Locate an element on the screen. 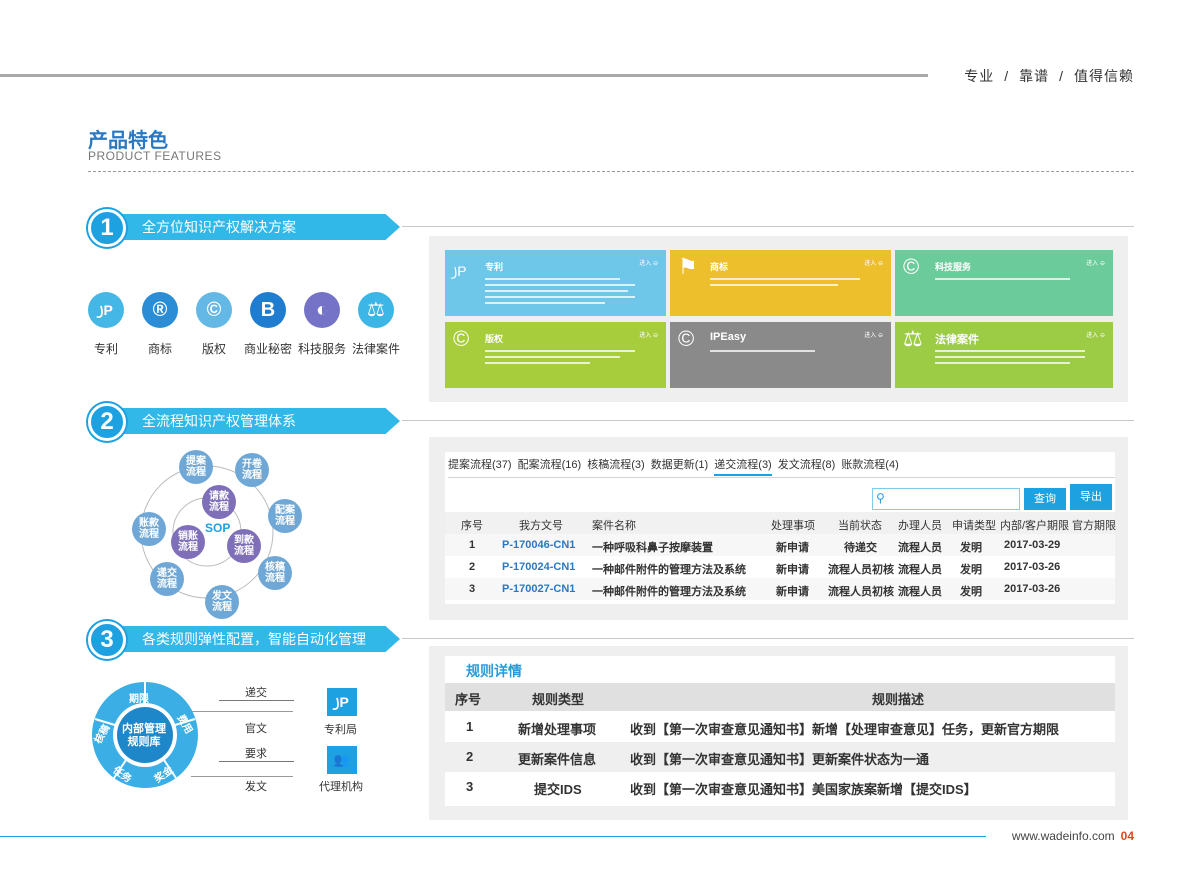  tab-submit: 递交流程(3) is located at coordinates (743, 467).